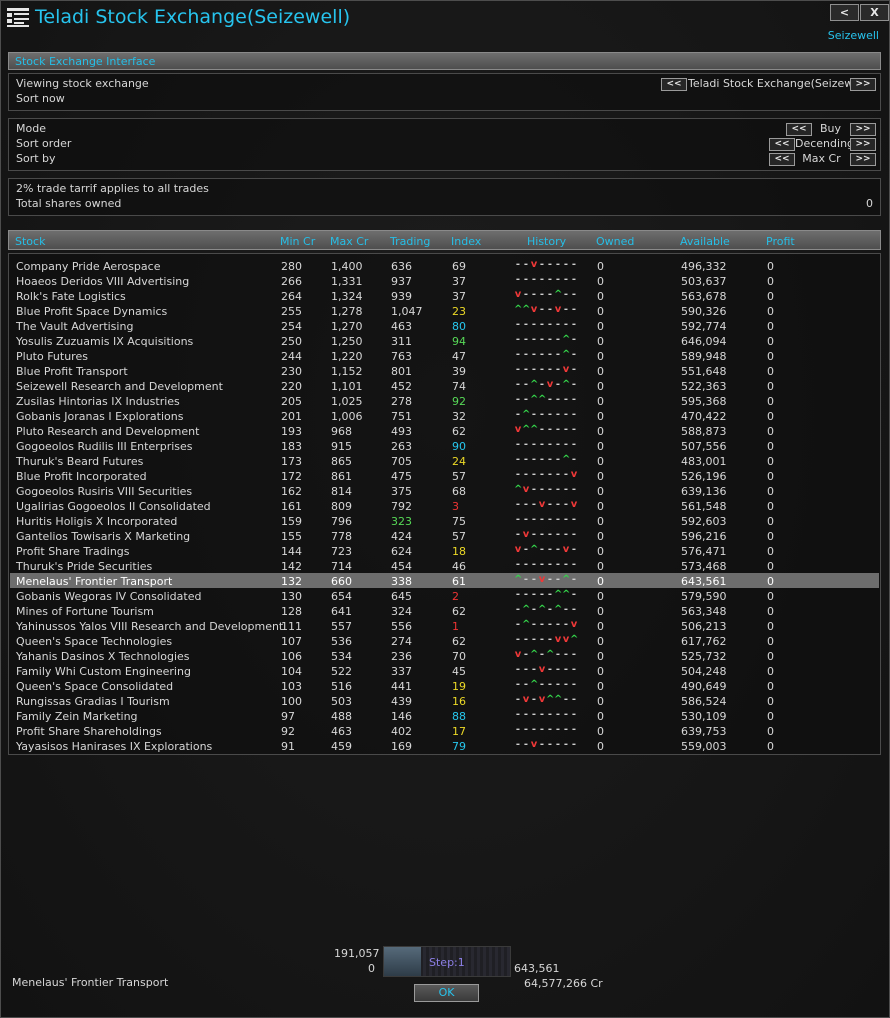 This screenshot has width=890, height=1018. Describe the element at coordinates (782, 159) in the screenshot. I see `sort-by-prev-button: <<` at that location.